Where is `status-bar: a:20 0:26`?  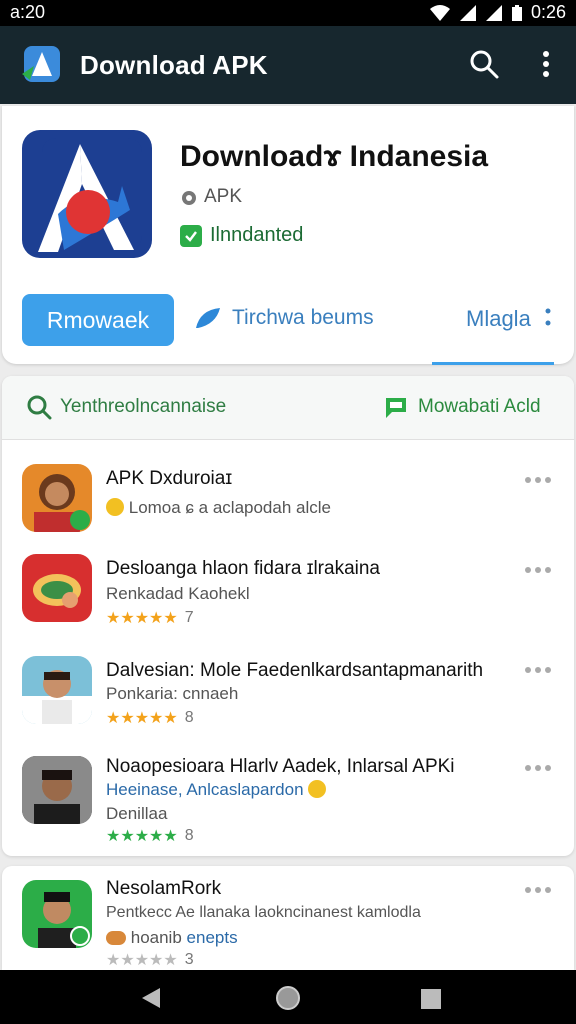
status-bar: a:20 0:26 is located at coordinates (288, 13).